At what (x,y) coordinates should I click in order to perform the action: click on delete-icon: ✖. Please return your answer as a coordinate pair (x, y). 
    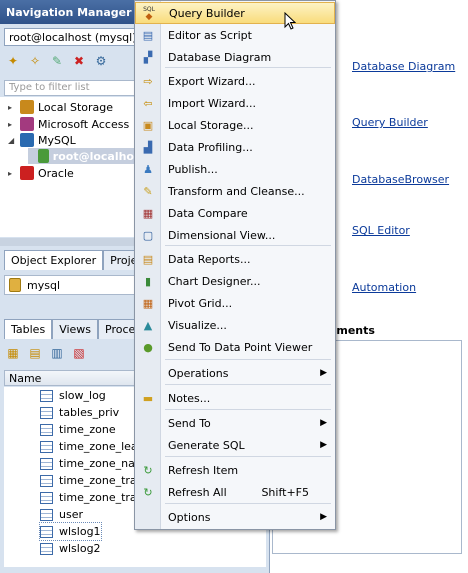
    Looking at the image, I should click on (79, 61).